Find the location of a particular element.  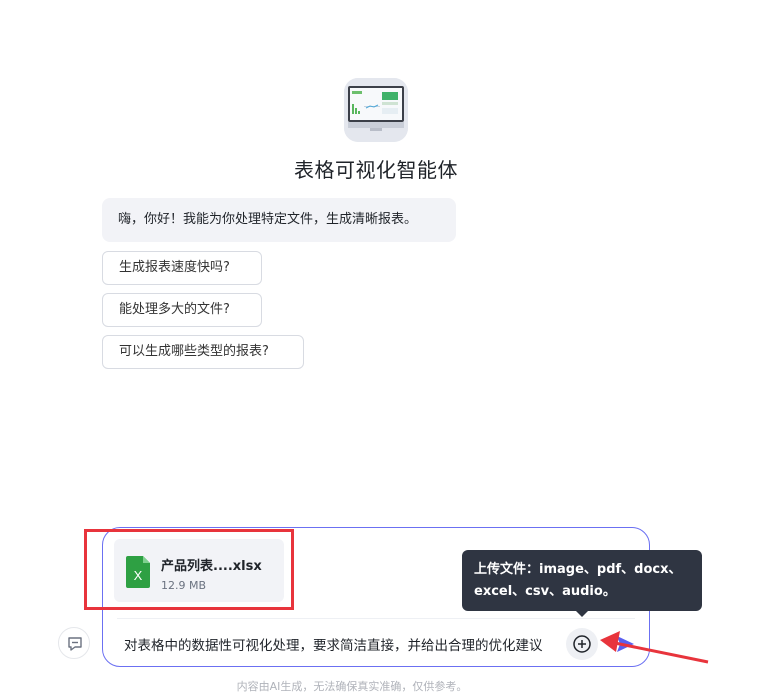

chart-dashboard-icon is located at coordinates (376, 110).